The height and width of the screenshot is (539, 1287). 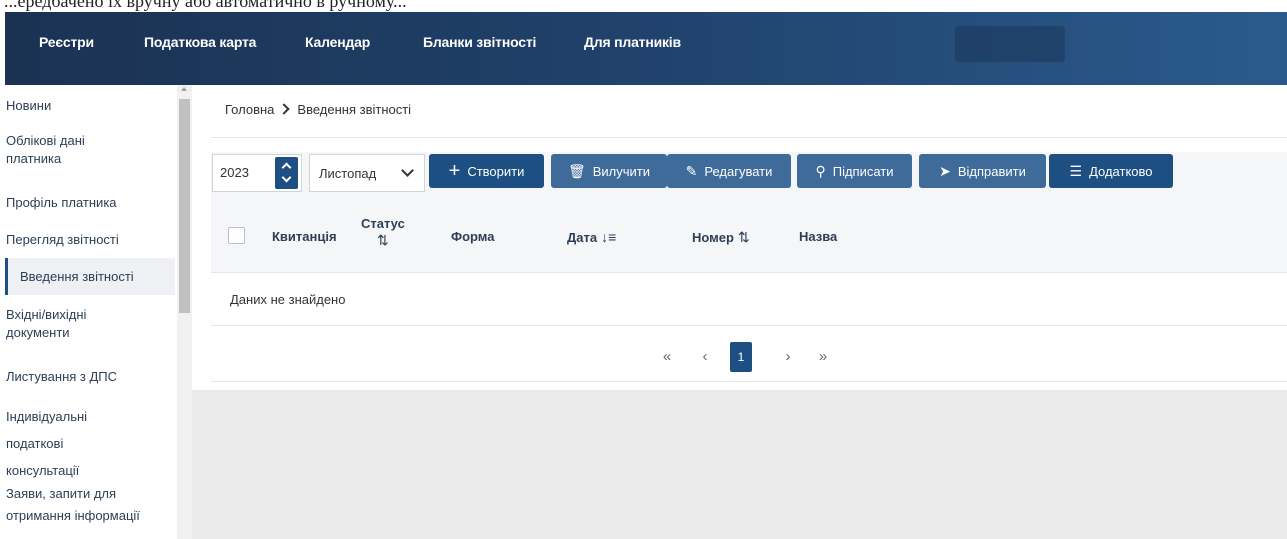 What do you see at coordinates (45, 149) in the screenshot?
I see `sidebar-item-label: Облікові дані платника` at bounding box center [45, 149].